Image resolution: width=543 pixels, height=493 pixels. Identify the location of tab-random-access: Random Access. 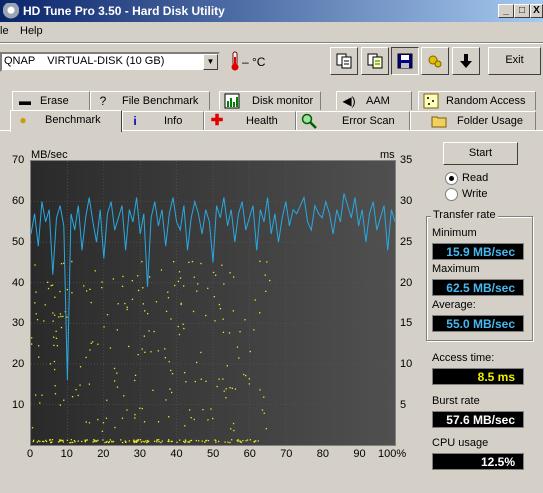
(477, 100).